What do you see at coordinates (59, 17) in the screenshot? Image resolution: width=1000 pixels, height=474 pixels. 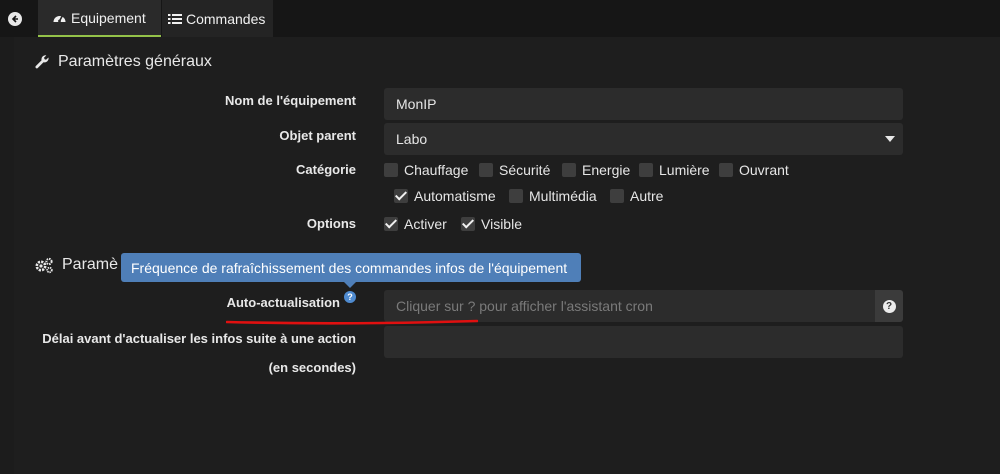 I see `tachometer-icon` at bounding box center [59, 17].